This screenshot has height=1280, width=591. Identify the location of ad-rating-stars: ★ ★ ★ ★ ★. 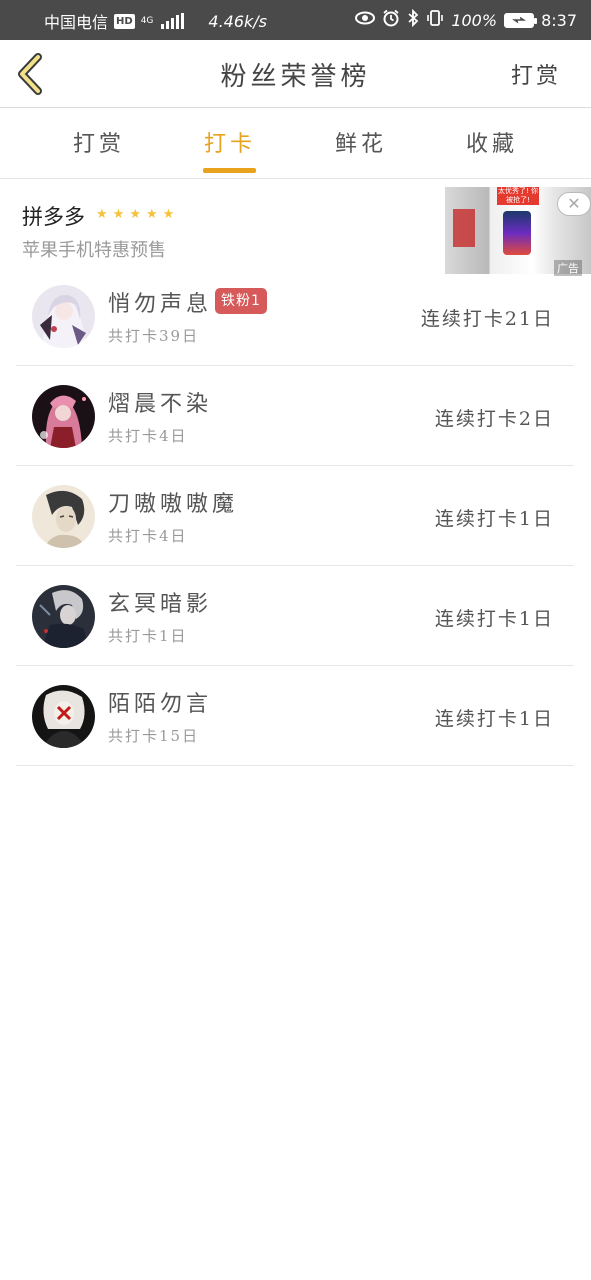
(135, 215).